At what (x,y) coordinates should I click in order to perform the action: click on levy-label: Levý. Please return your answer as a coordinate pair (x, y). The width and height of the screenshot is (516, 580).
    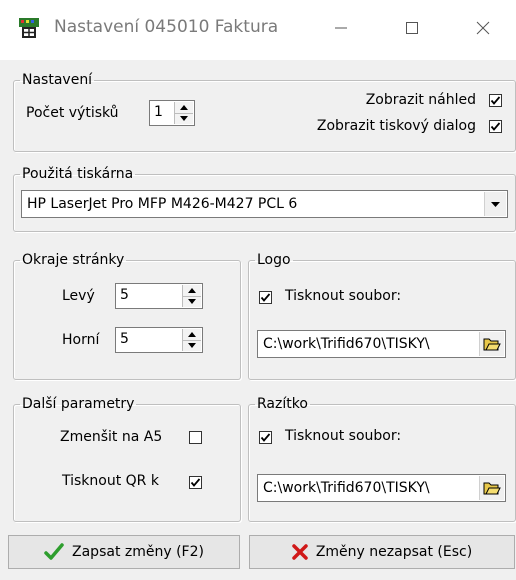
    Looking at the image, I should click on (78, 296).